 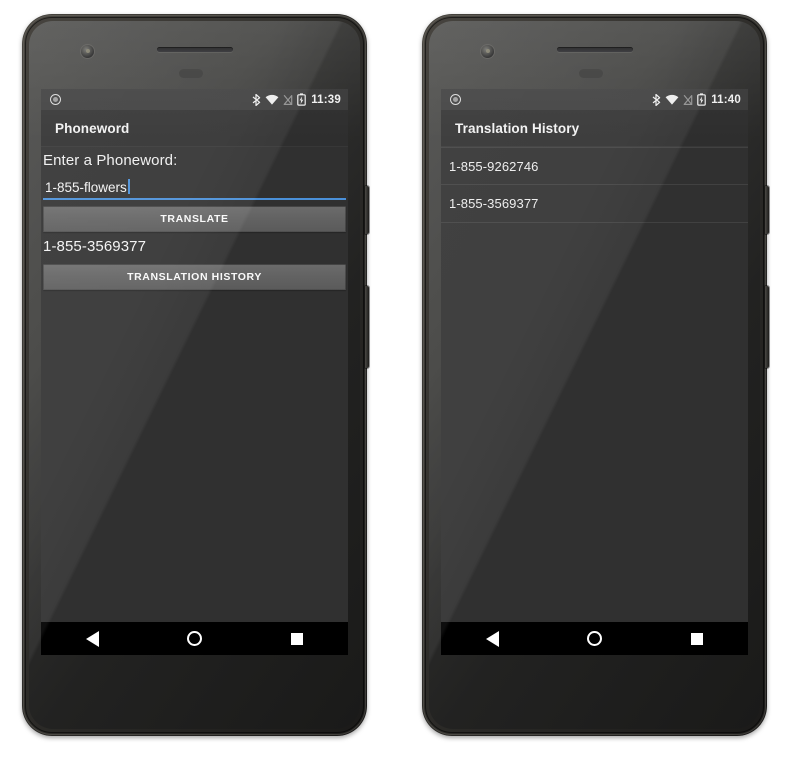 I want to click on translation-history-list: 1-855-9262746 1-855-3569377, so click(x=594, y=185).